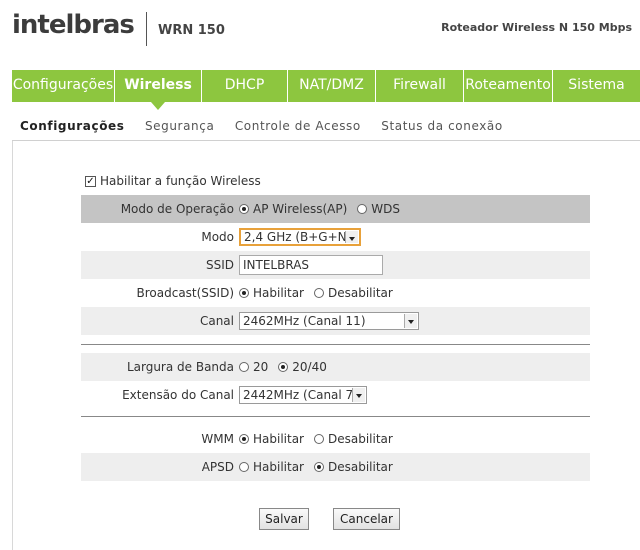  I want to click on radio-apsd-habilitar: Habilitar, so click(271, 467).